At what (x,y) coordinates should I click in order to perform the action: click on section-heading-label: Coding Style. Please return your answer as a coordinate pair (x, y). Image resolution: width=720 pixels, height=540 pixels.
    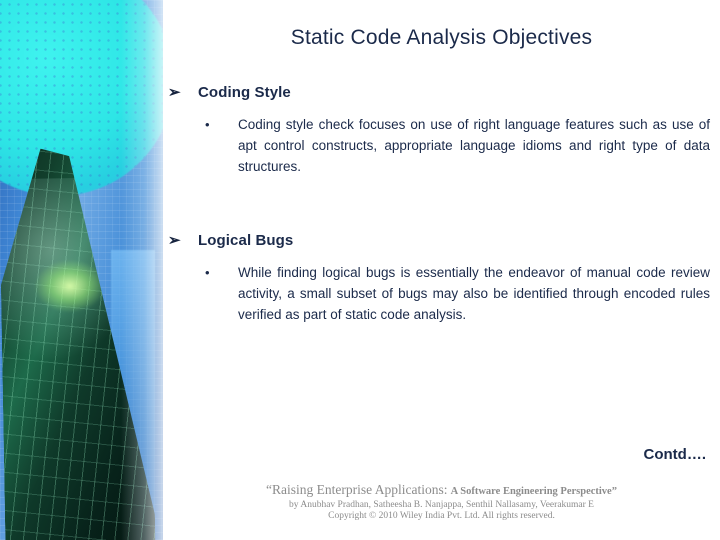
    Looking at the image, I should click on (244, 92).